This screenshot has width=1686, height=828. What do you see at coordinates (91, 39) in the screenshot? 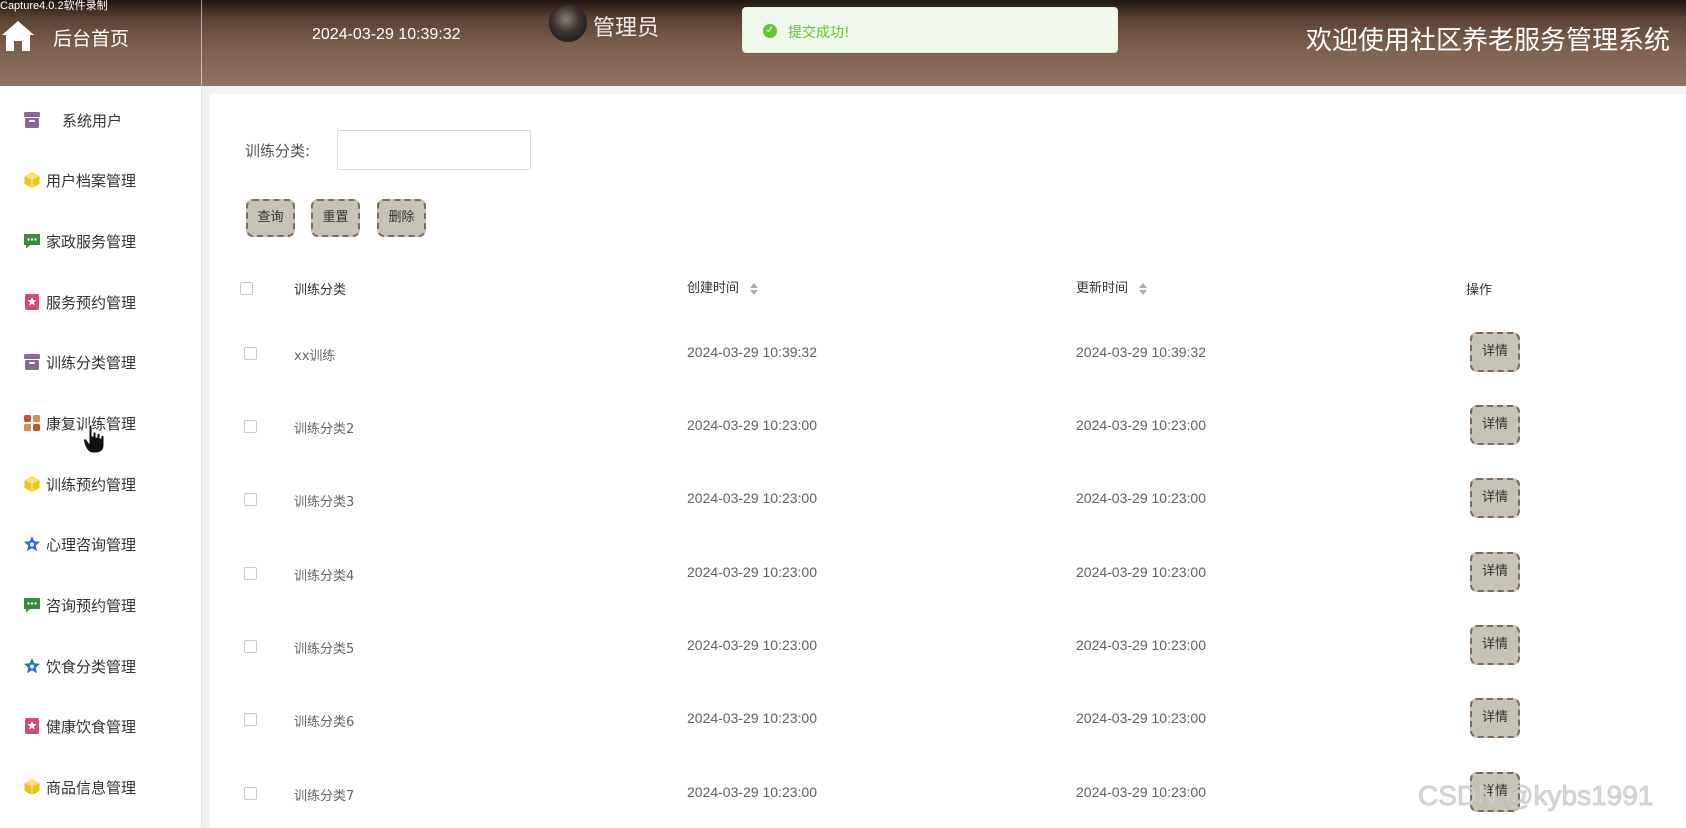
I see `home-label: 后台首页` at bounding box center [91, 39].